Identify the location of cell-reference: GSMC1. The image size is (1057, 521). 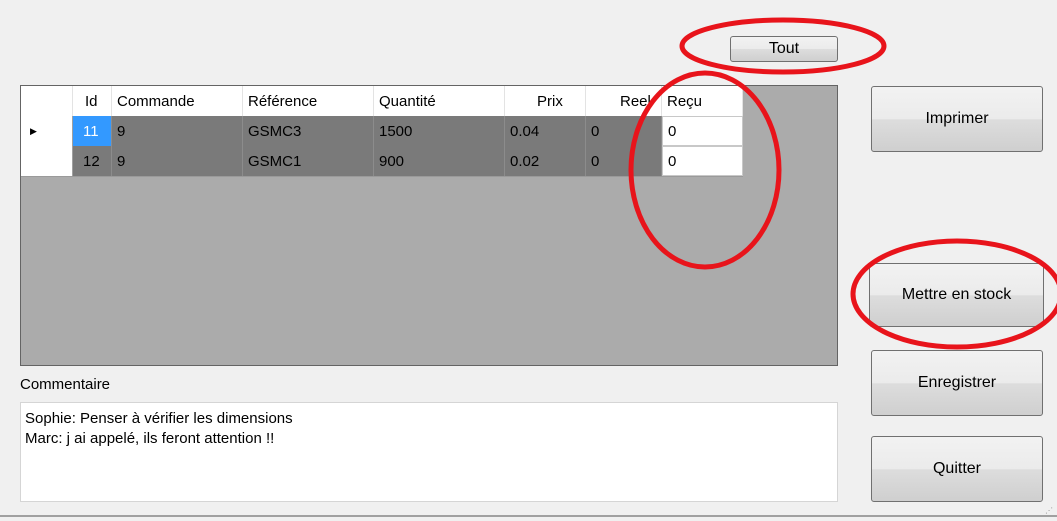
(308, 161).